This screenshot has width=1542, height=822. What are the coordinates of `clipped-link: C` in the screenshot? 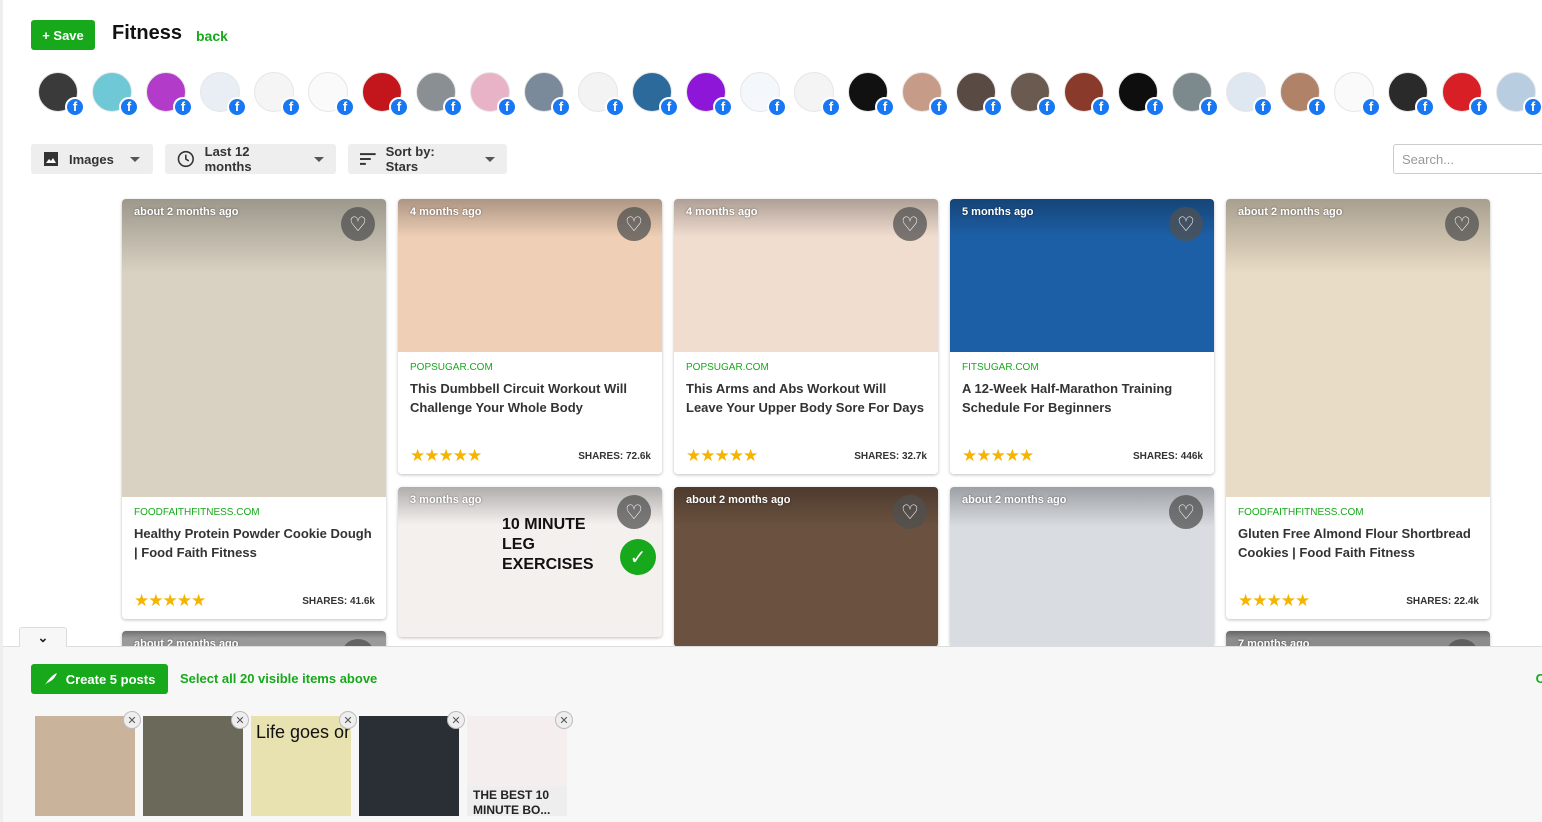 It's located at (1539, 678).